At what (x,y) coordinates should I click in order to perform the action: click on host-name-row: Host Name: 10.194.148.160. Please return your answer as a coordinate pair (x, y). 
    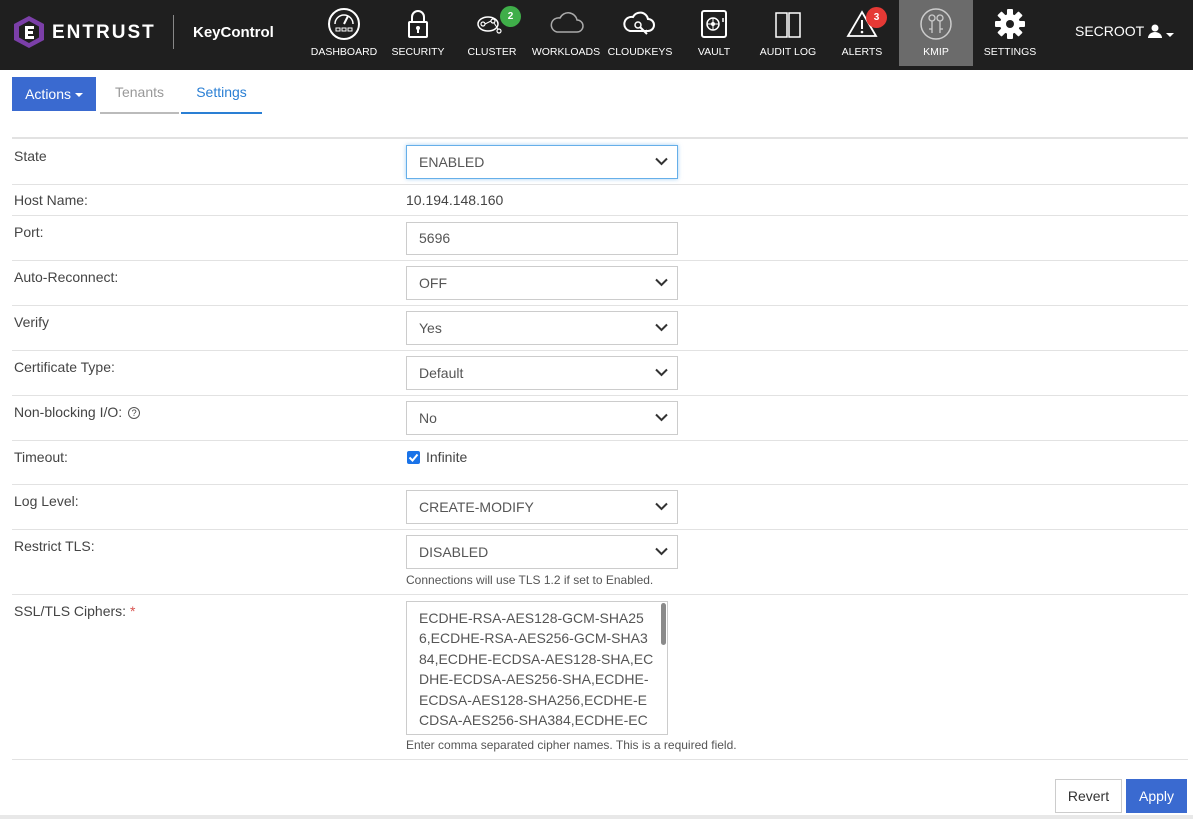
    Looking at the image, I should click on (600, 200).